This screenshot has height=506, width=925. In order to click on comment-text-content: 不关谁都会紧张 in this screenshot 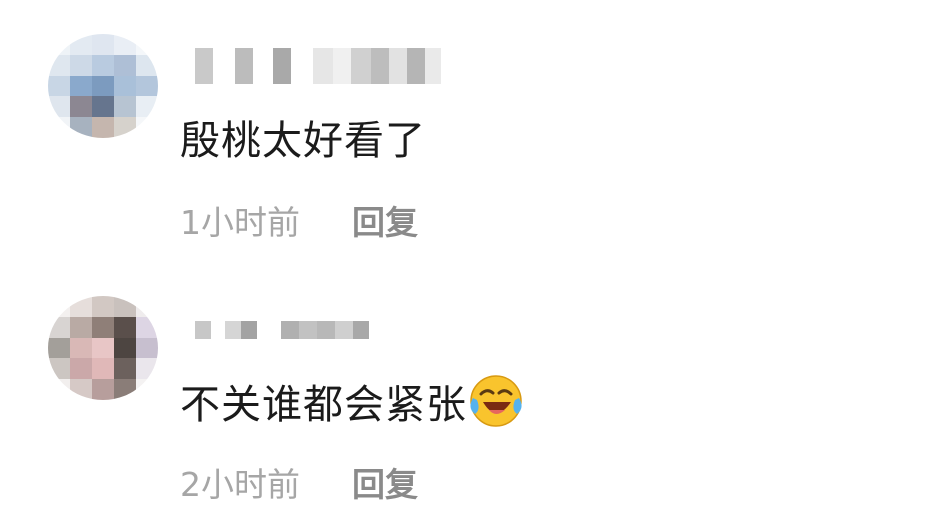, I will do `click(323, 405)`.